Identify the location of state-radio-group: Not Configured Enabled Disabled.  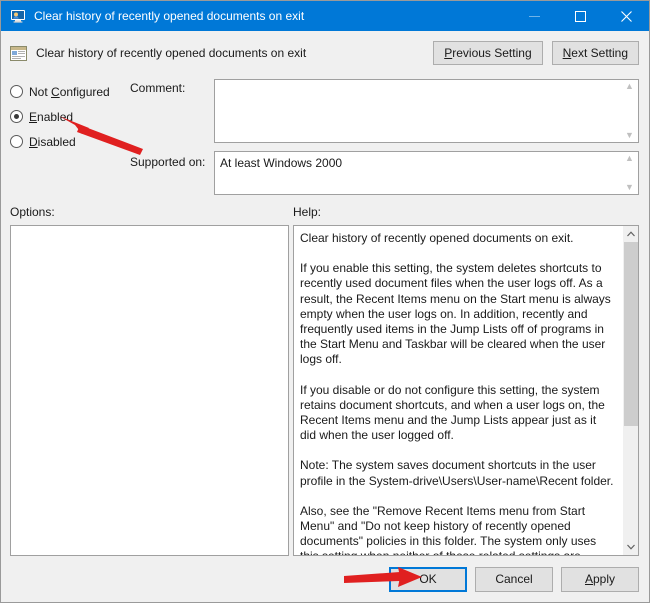
(70, 137).